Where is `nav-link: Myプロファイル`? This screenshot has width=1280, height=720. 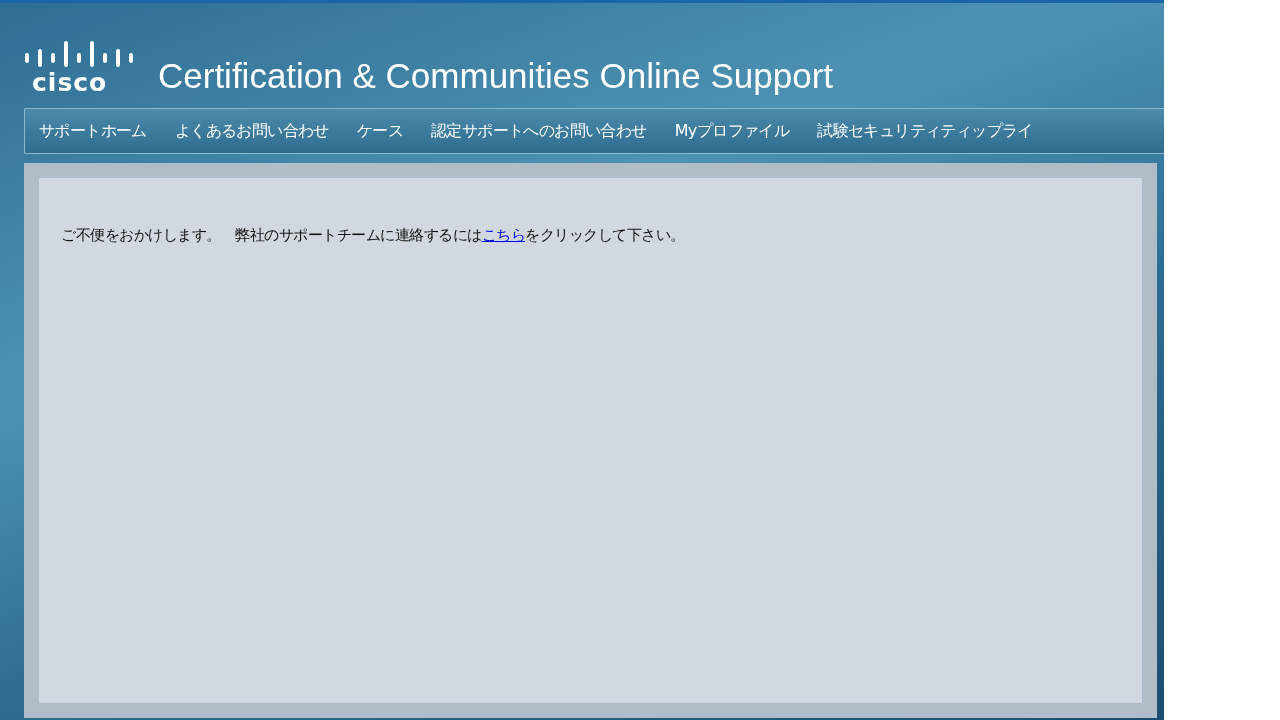 nav-link: Myプロファイル is located at coordinates (732, 131).